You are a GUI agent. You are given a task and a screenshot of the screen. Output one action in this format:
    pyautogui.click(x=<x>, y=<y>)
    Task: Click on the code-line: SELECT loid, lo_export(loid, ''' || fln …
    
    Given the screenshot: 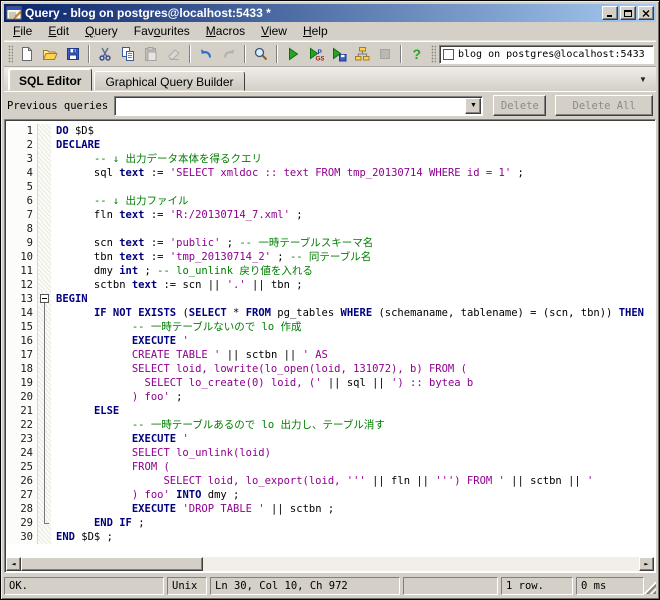 What is the action you would take?
    pyautogui.click(x=322, y=481)
    